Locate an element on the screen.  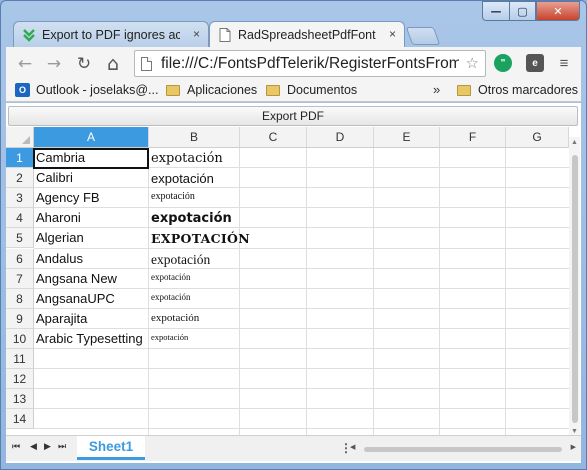
document-icon is located at coordinates (225, 35).